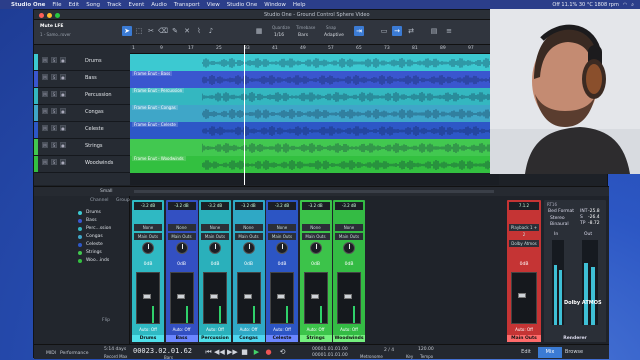 Image resolution: width=640 pixels, height=360 pixels. I want to click on menu-studio-one: Studio One, so click(242, 5).